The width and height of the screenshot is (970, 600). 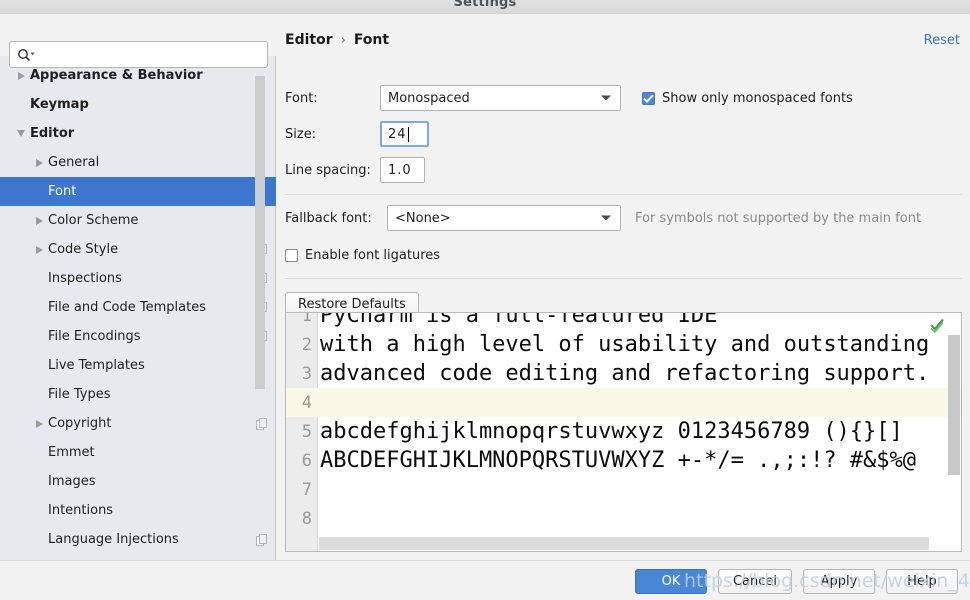 What do you see at coordinates (138, 75) in the screenshot?
I see `sidebar-item-appearance-behavior: Appearance & Behavior` at bounding box center [138, 75].